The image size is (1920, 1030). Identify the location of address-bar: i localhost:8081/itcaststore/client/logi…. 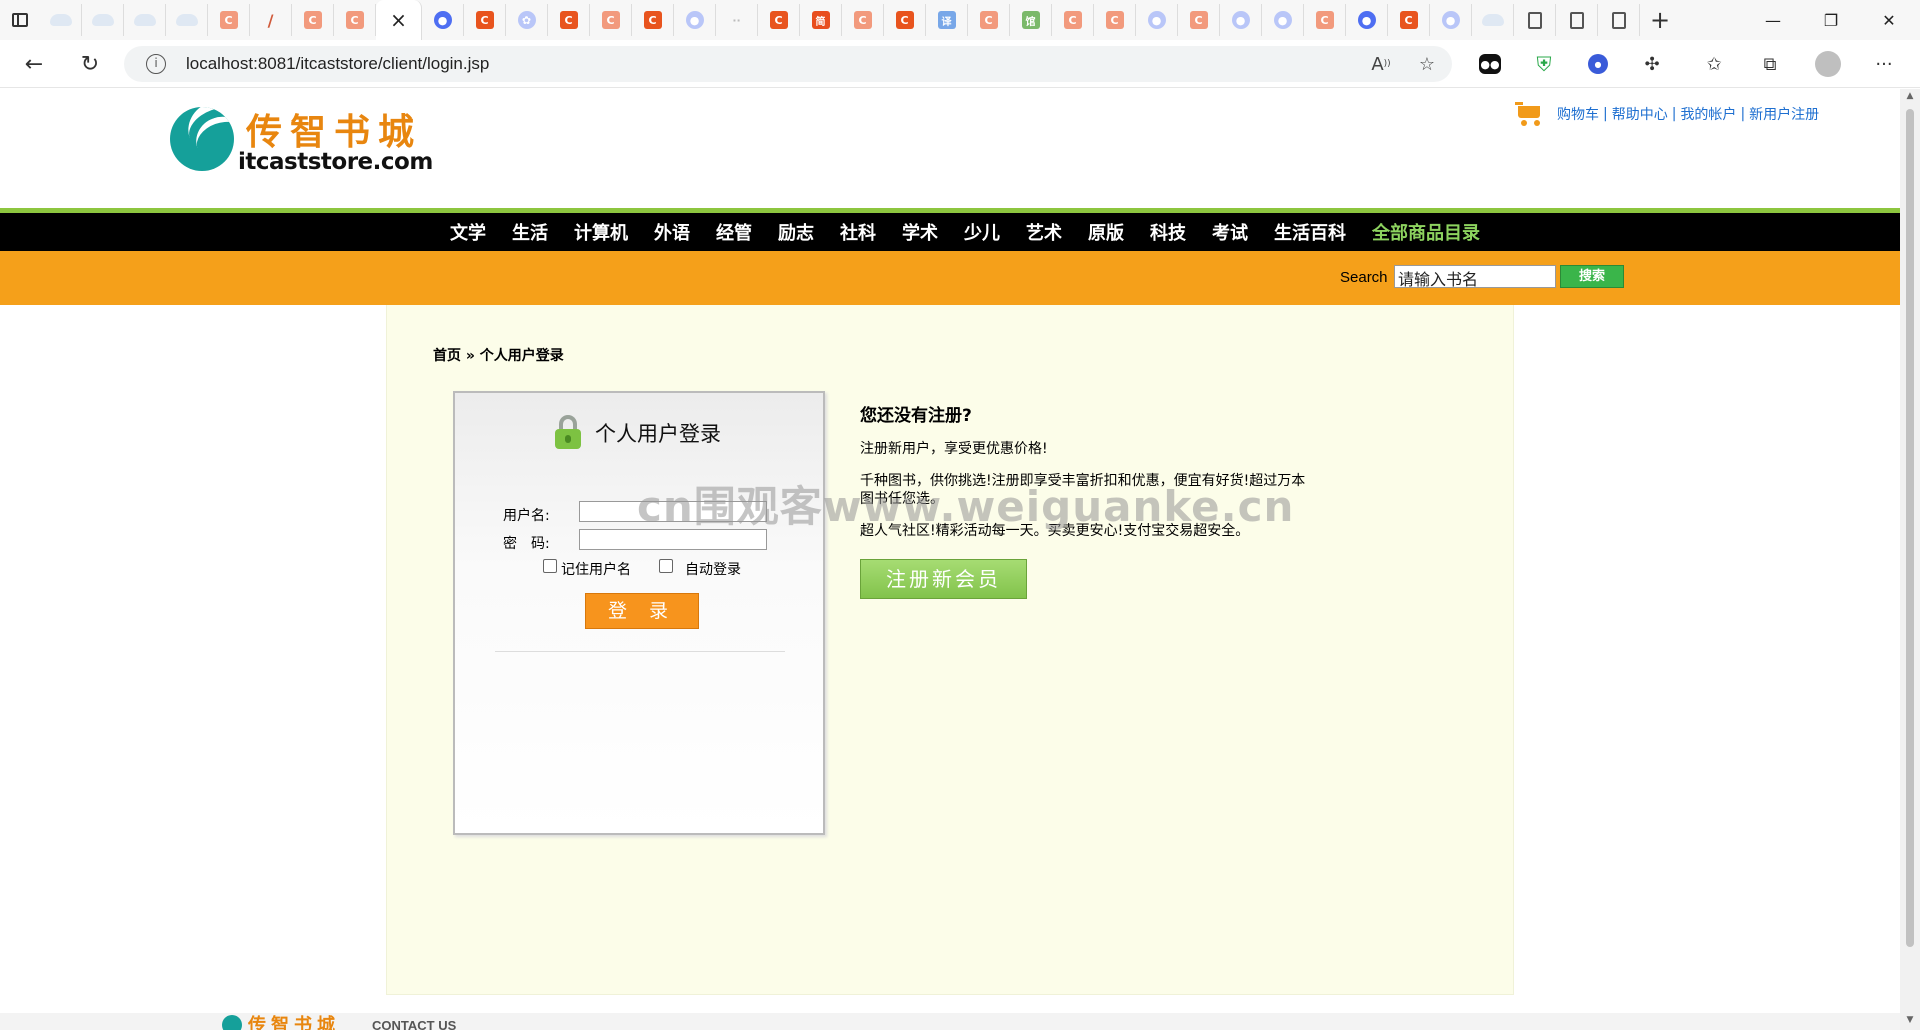
(788, 64).